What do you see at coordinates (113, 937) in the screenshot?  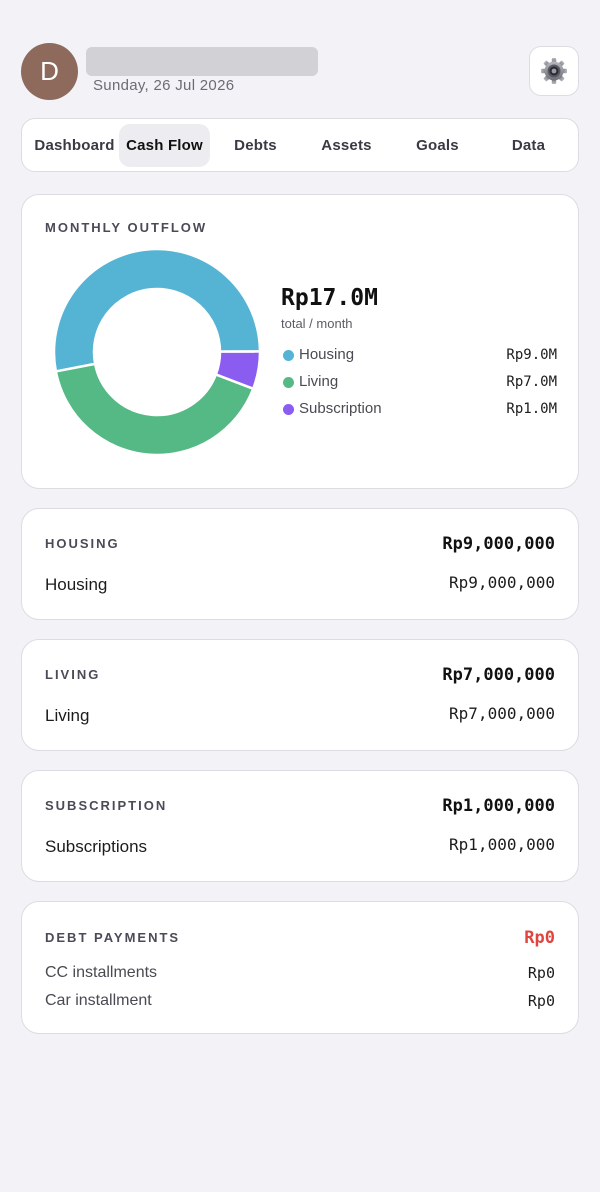 I see `debt-title: DEBT PAYMENTS` at bounding box center [113, 937].